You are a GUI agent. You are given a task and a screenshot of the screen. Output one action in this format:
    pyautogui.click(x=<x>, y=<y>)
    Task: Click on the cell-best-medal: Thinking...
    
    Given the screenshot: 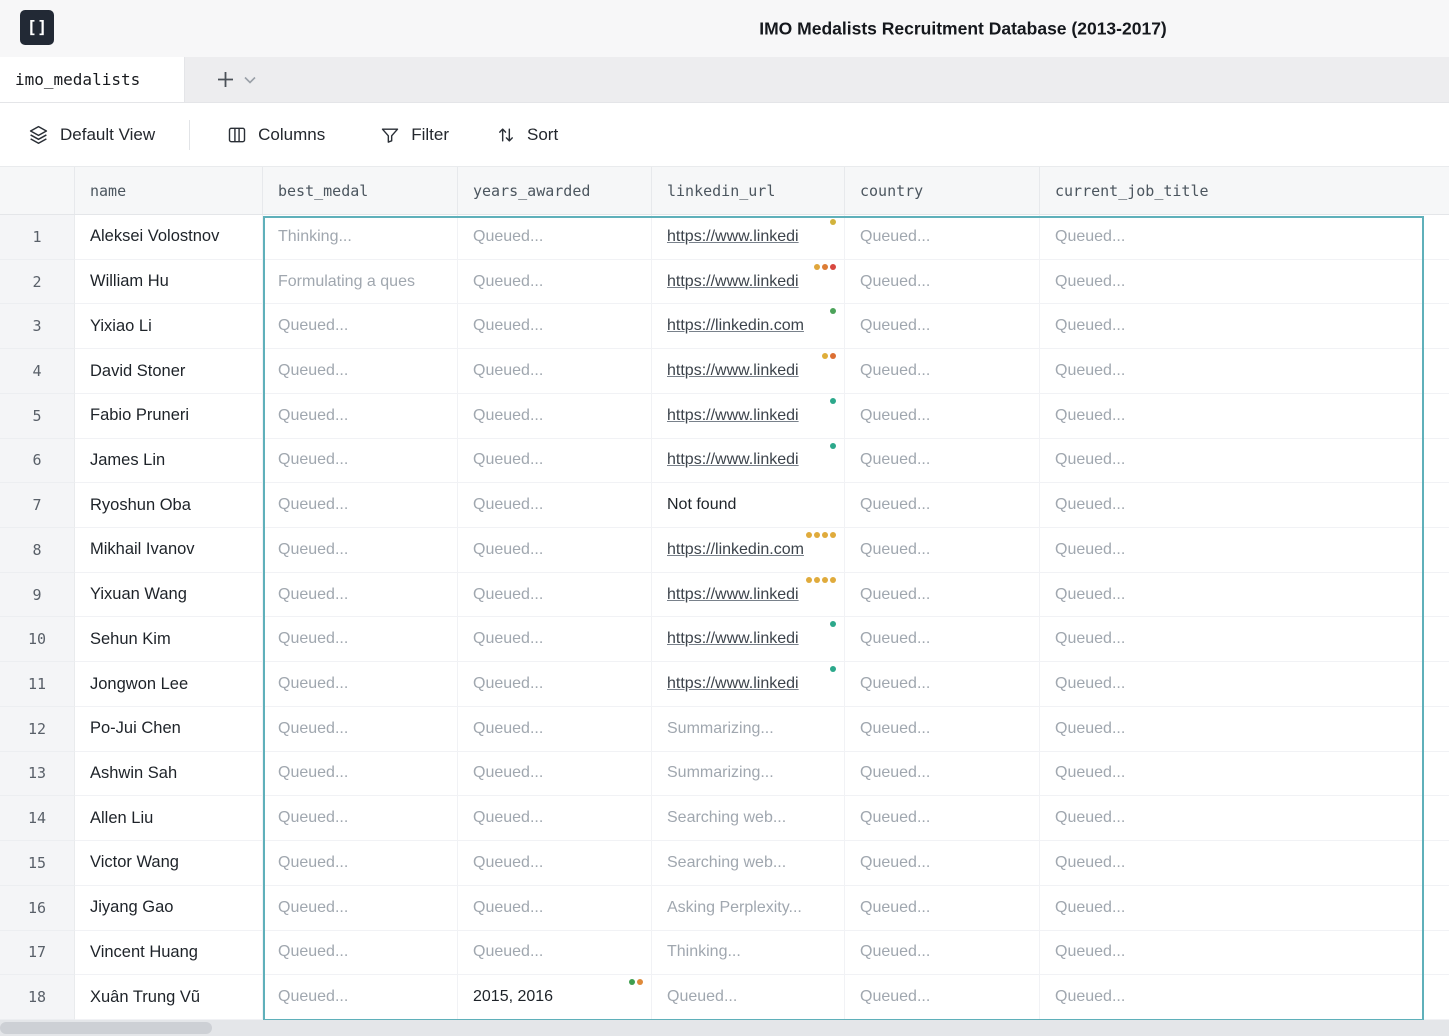 What is the action you would take?
    pyautogui.click(x=360, y=237)
    